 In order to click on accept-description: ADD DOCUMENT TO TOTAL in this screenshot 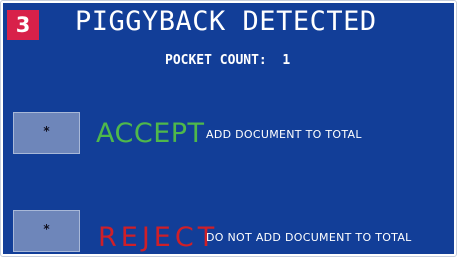, I will do `click(284, 134)`.